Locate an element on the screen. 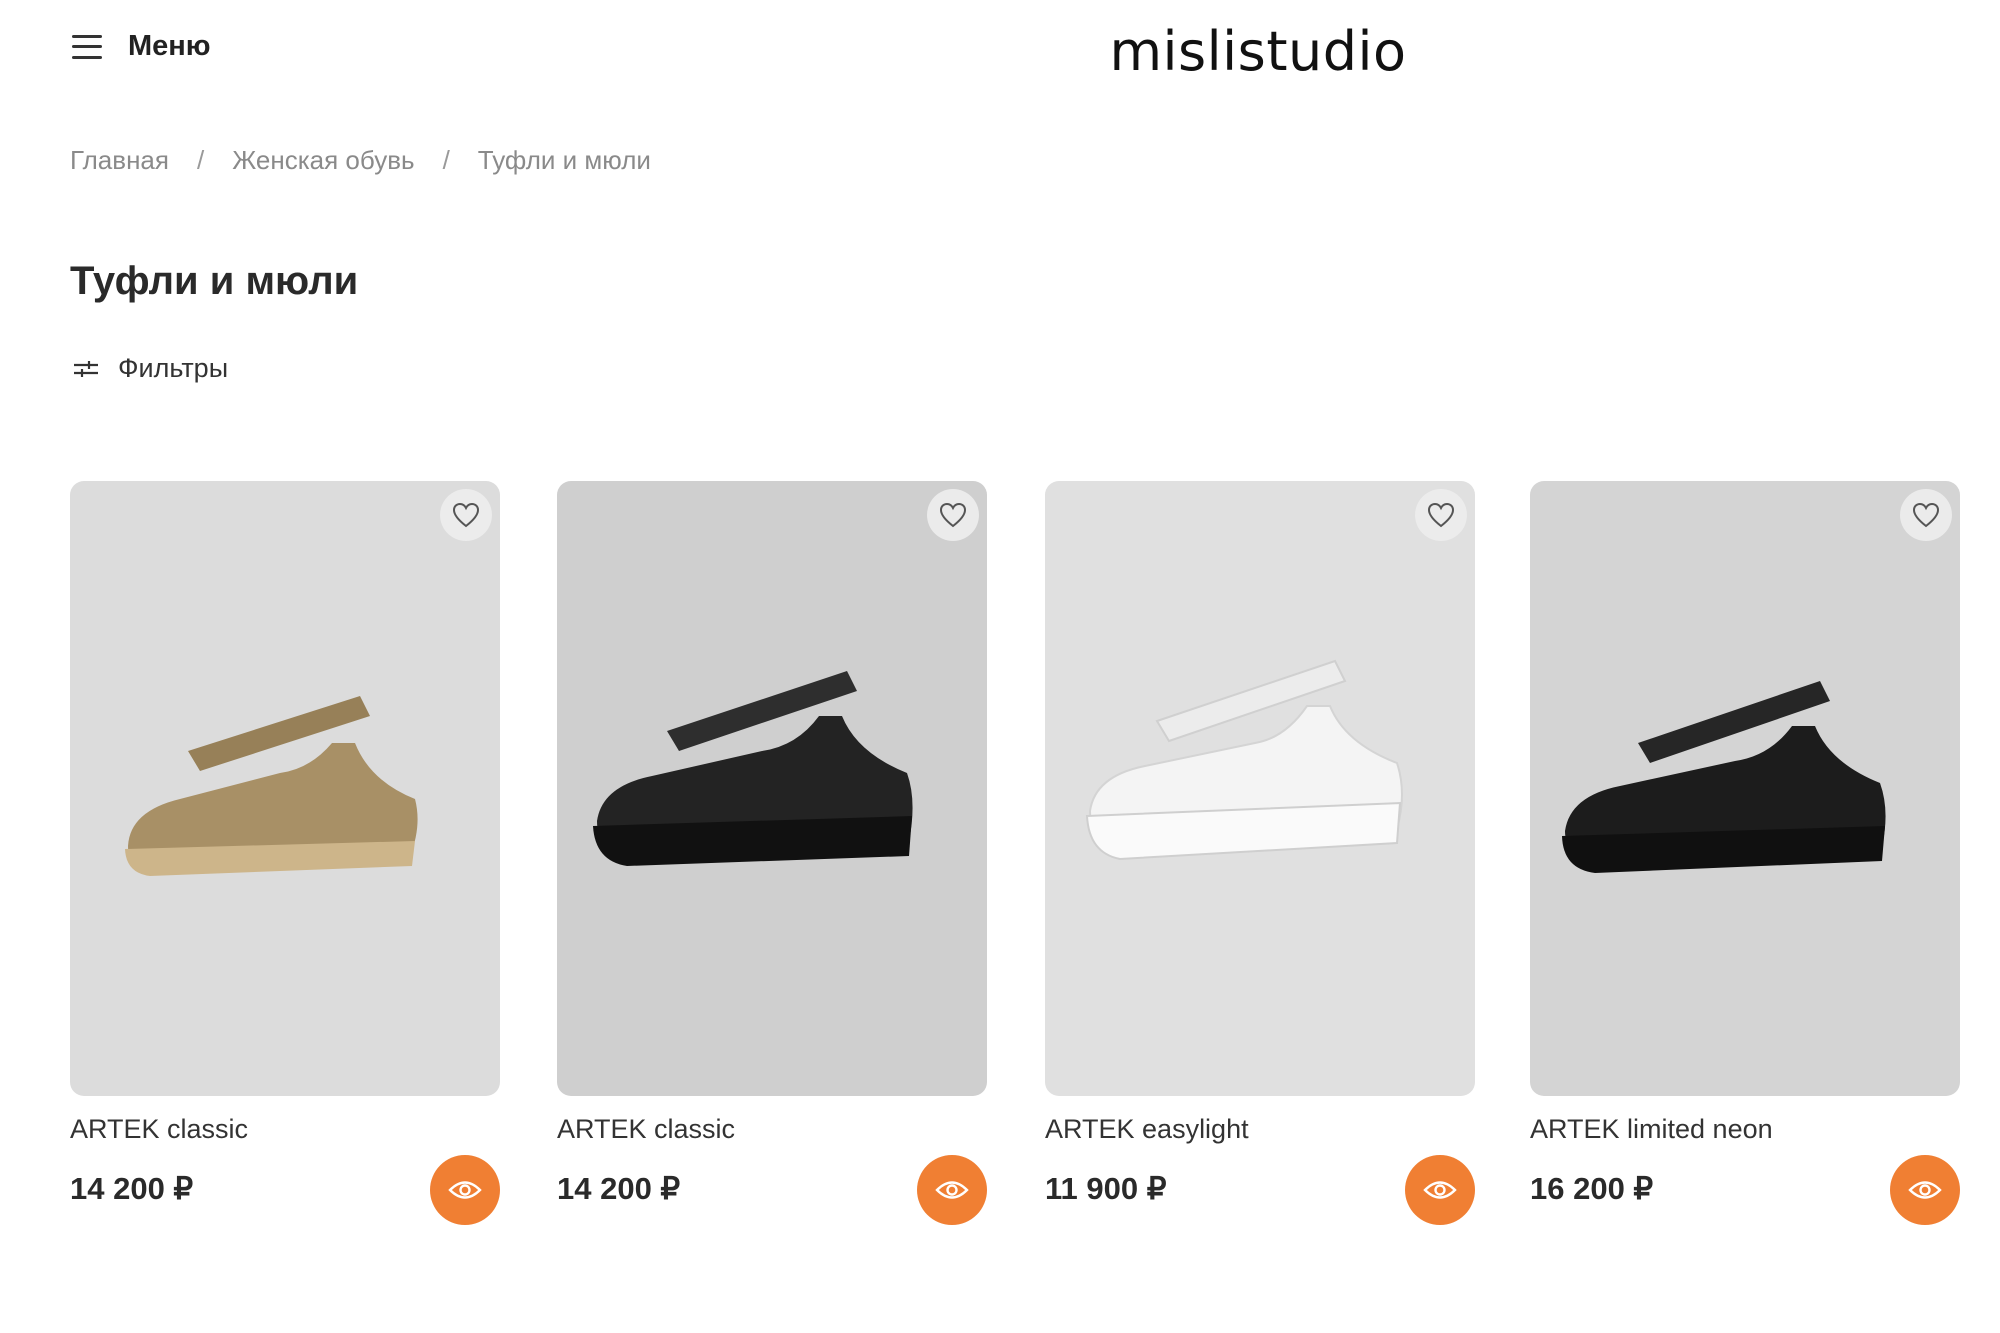  product-price: 11 900 ₽ is located at coordinates (1106, 1188).